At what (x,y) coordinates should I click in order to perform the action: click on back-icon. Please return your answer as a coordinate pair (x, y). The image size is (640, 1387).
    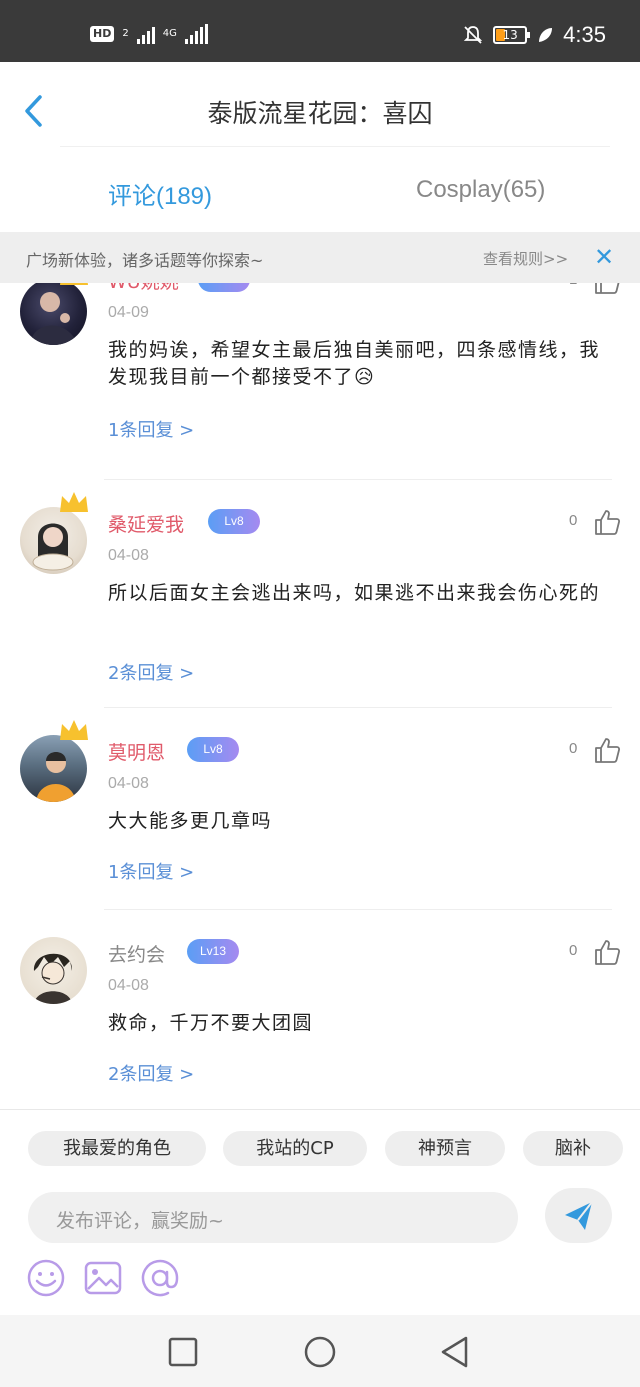
    Looking at the image, I should click on (455, 1352).